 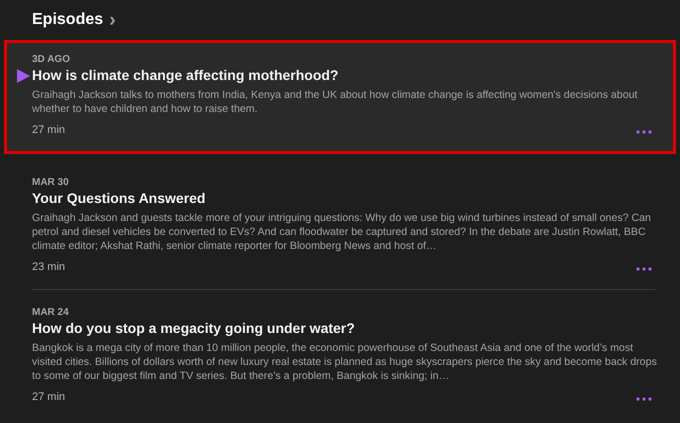 What do you see at coordinates (340, 198) in the screenshot?
I see `episode-title: Your Questions Answered` at bounding box center [340, 198].